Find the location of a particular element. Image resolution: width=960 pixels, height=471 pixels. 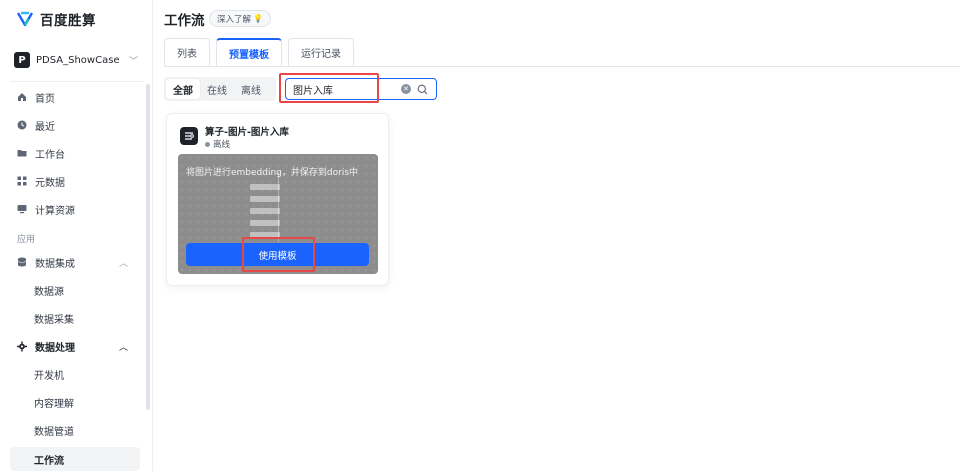

folder-icon is located at coordinates (22, 153).